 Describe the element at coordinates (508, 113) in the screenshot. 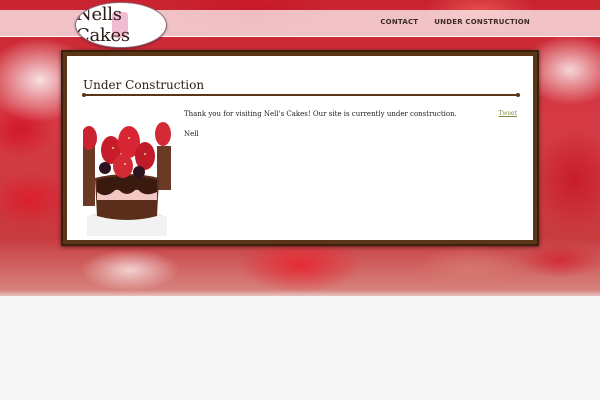

I see `tweet-link: Tweet` at that location.